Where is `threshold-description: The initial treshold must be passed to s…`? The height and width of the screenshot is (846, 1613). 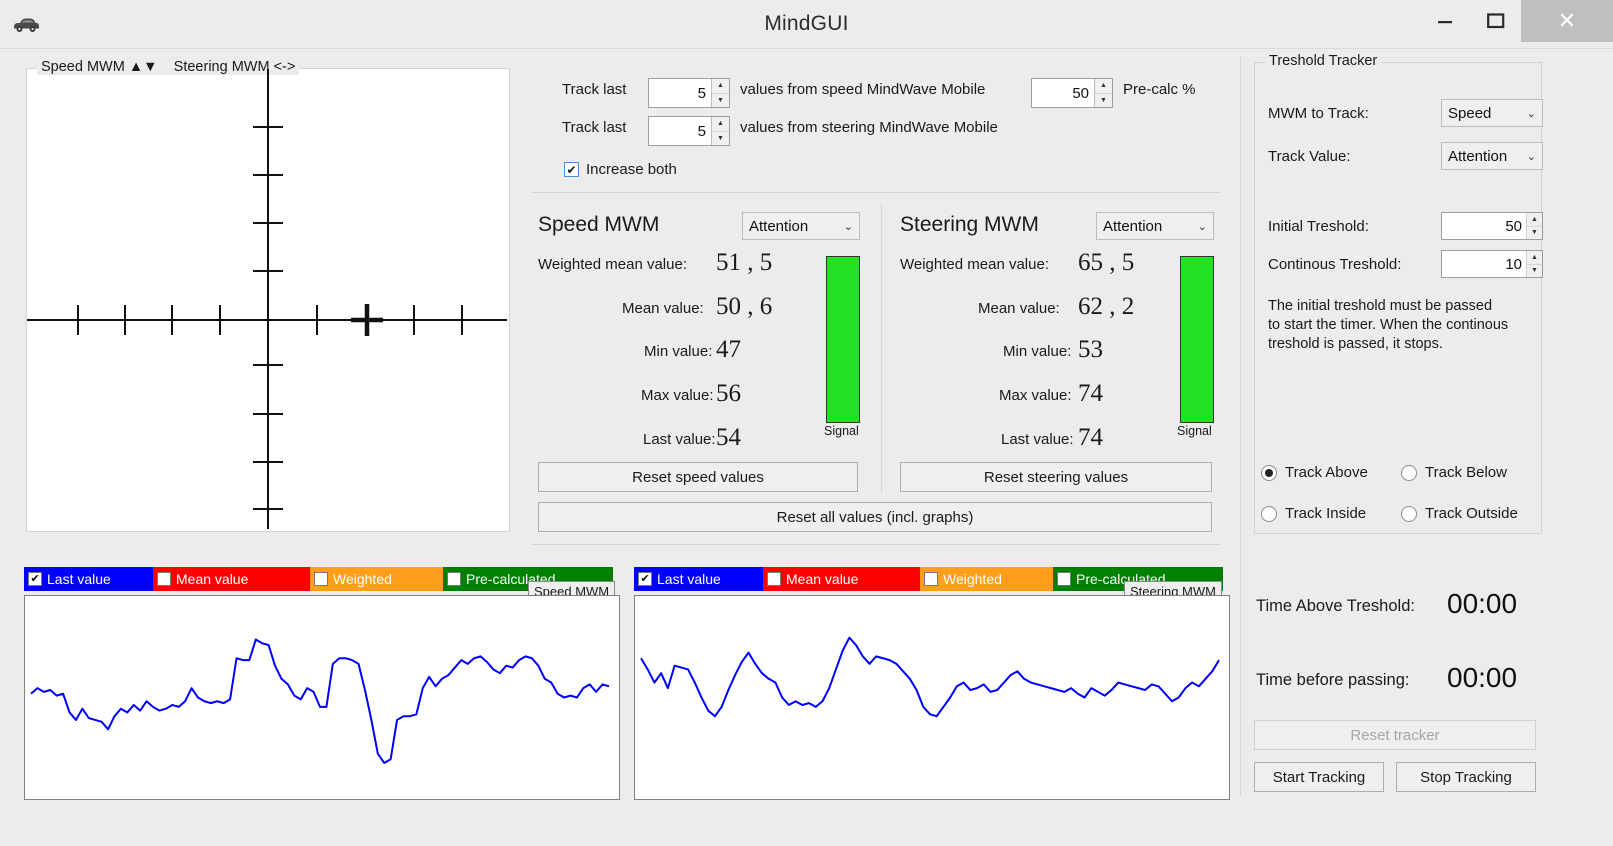
threshold-description: The initial treshold must be passed to s… is located at coordinates (1404, 325).